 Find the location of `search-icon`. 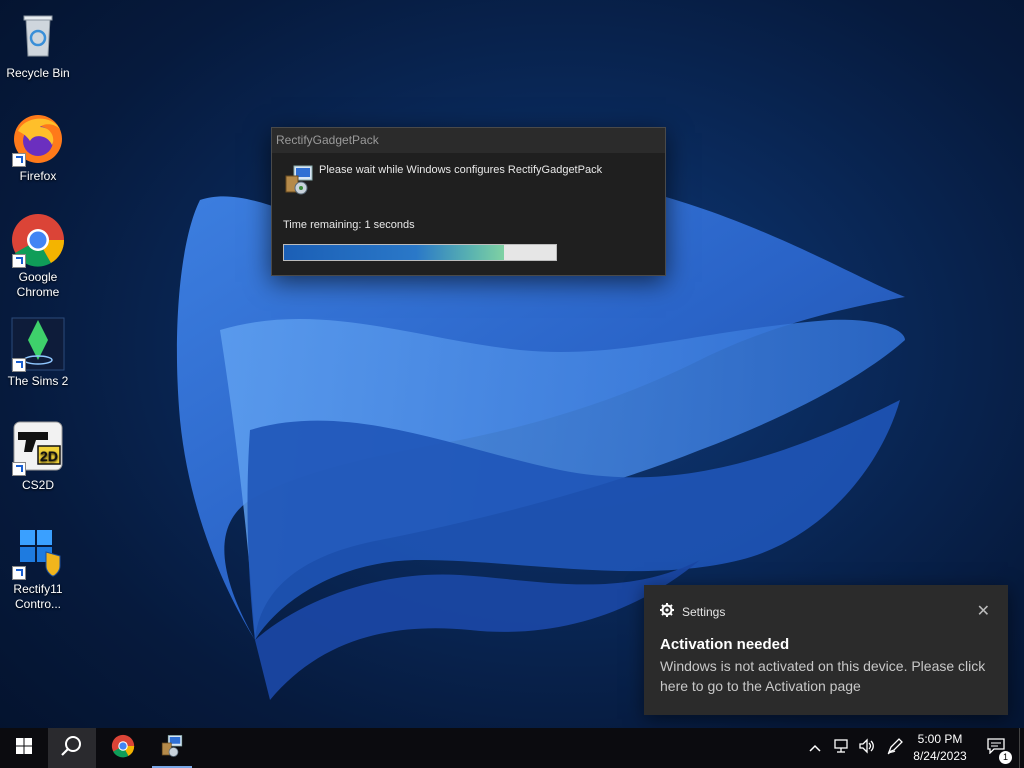

search-icon is located at coordinates (72, 748).